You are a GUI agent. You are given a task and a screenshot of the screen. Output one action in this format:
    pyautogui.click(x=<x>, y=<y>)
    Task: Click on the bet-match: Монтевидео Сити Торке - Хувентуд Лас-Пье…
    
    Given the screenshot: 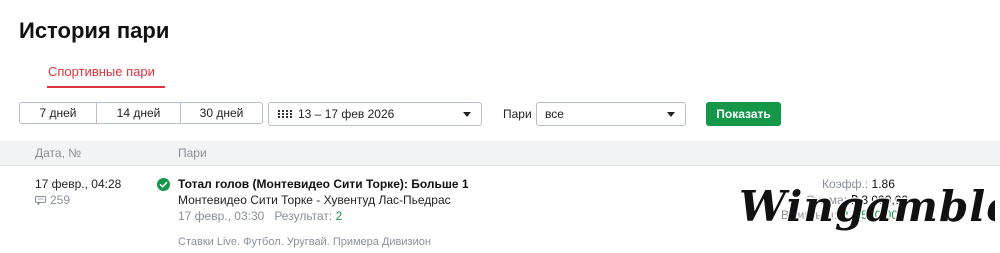 What is the action you would take?
    pyautogui.click(x=314, y=200)
    